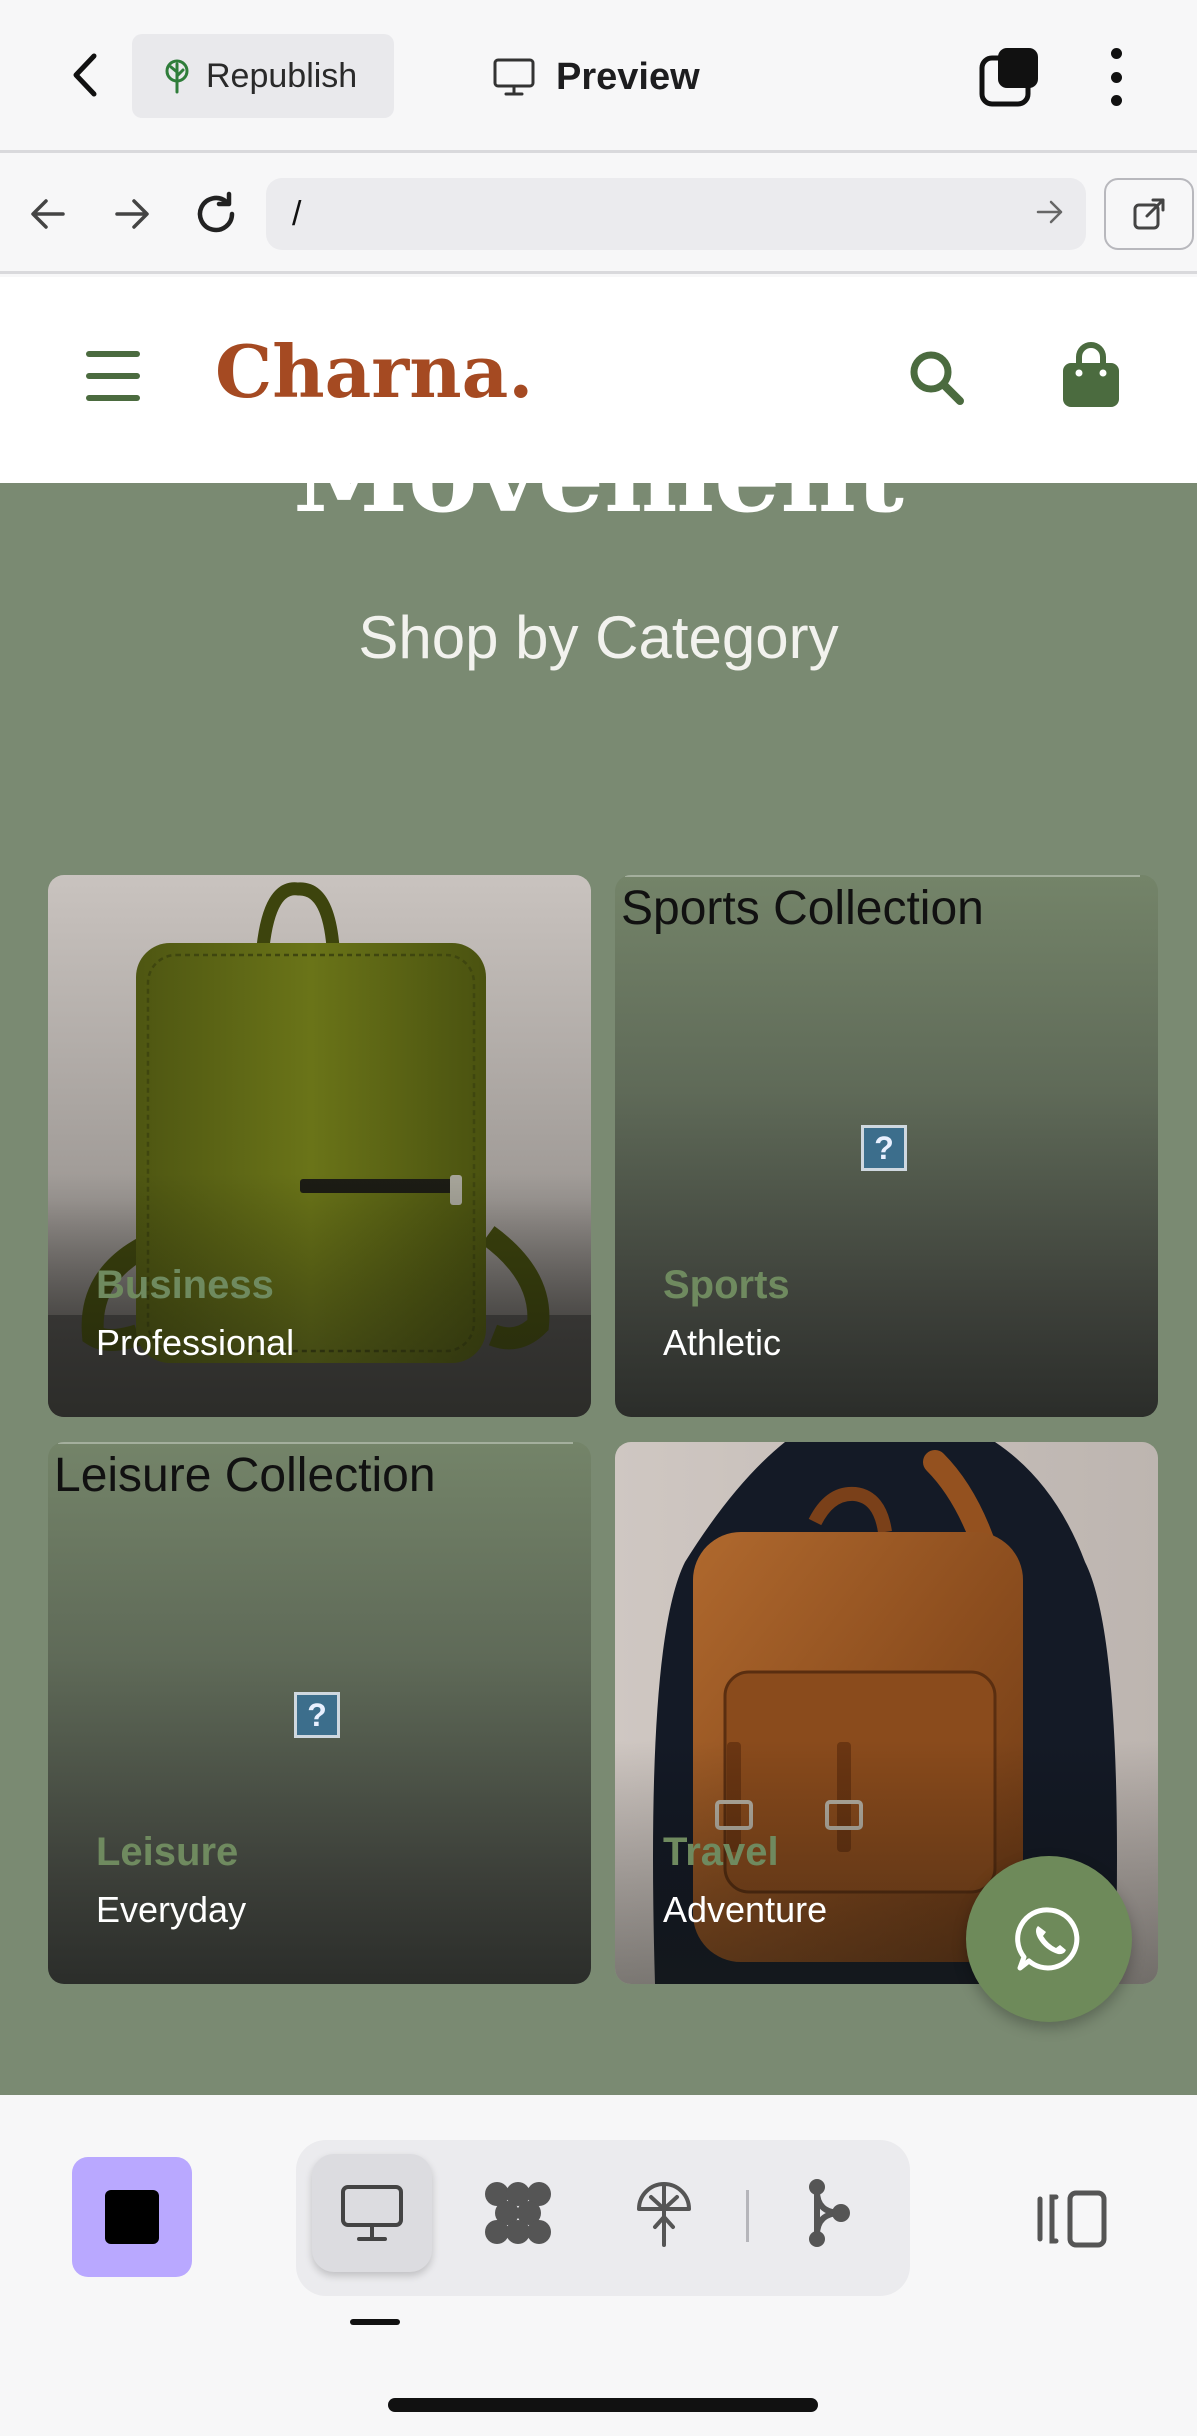 This screenshot has height=2436, width=1197. Describe the element at coordinates (167, 1852) in the screenshot. I see `category-name: Leisure` at that location.